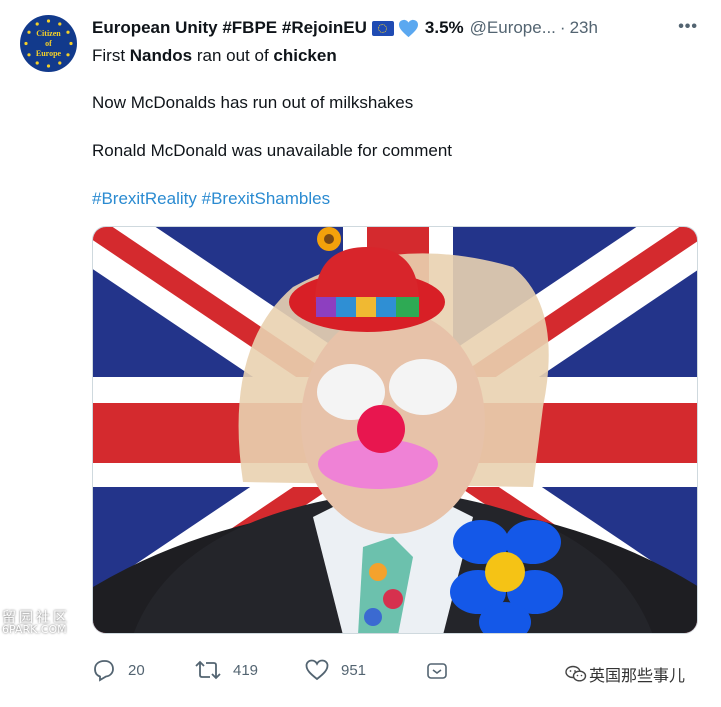 The image size is (721, 707). What do you see at coordinates (226, 670) in the screenshot?
I see `retweet-button: 419` at bounding box center [226, 670].